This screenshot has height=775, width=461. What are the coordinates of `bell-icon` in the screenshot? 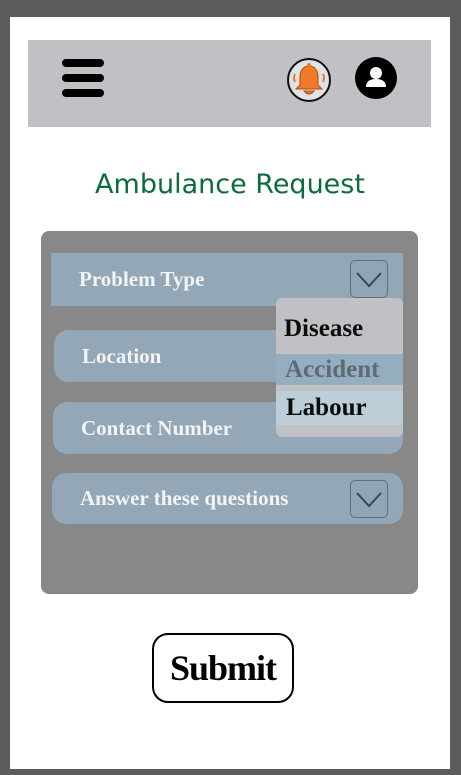 It's located at (309, 79).